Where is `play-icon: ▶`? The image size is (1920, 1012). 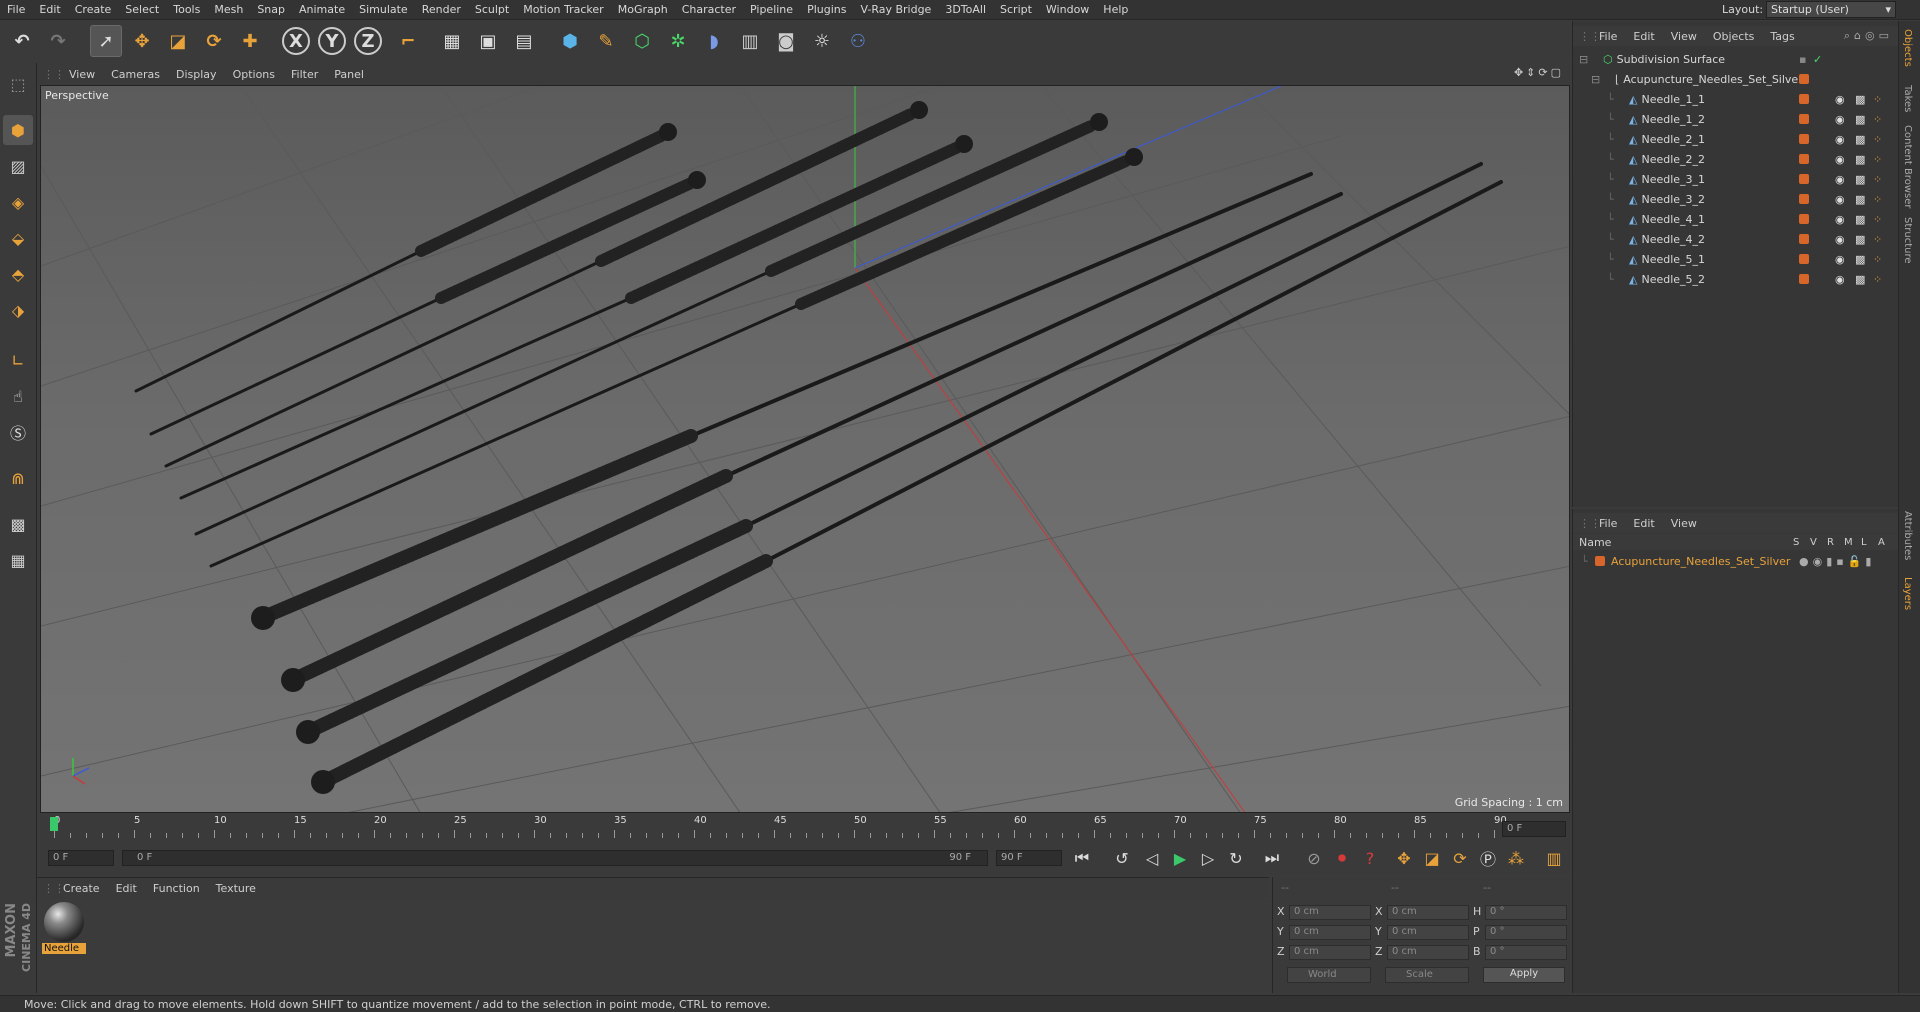 play-icon: ▶ is located at coordinates (1180, 858).